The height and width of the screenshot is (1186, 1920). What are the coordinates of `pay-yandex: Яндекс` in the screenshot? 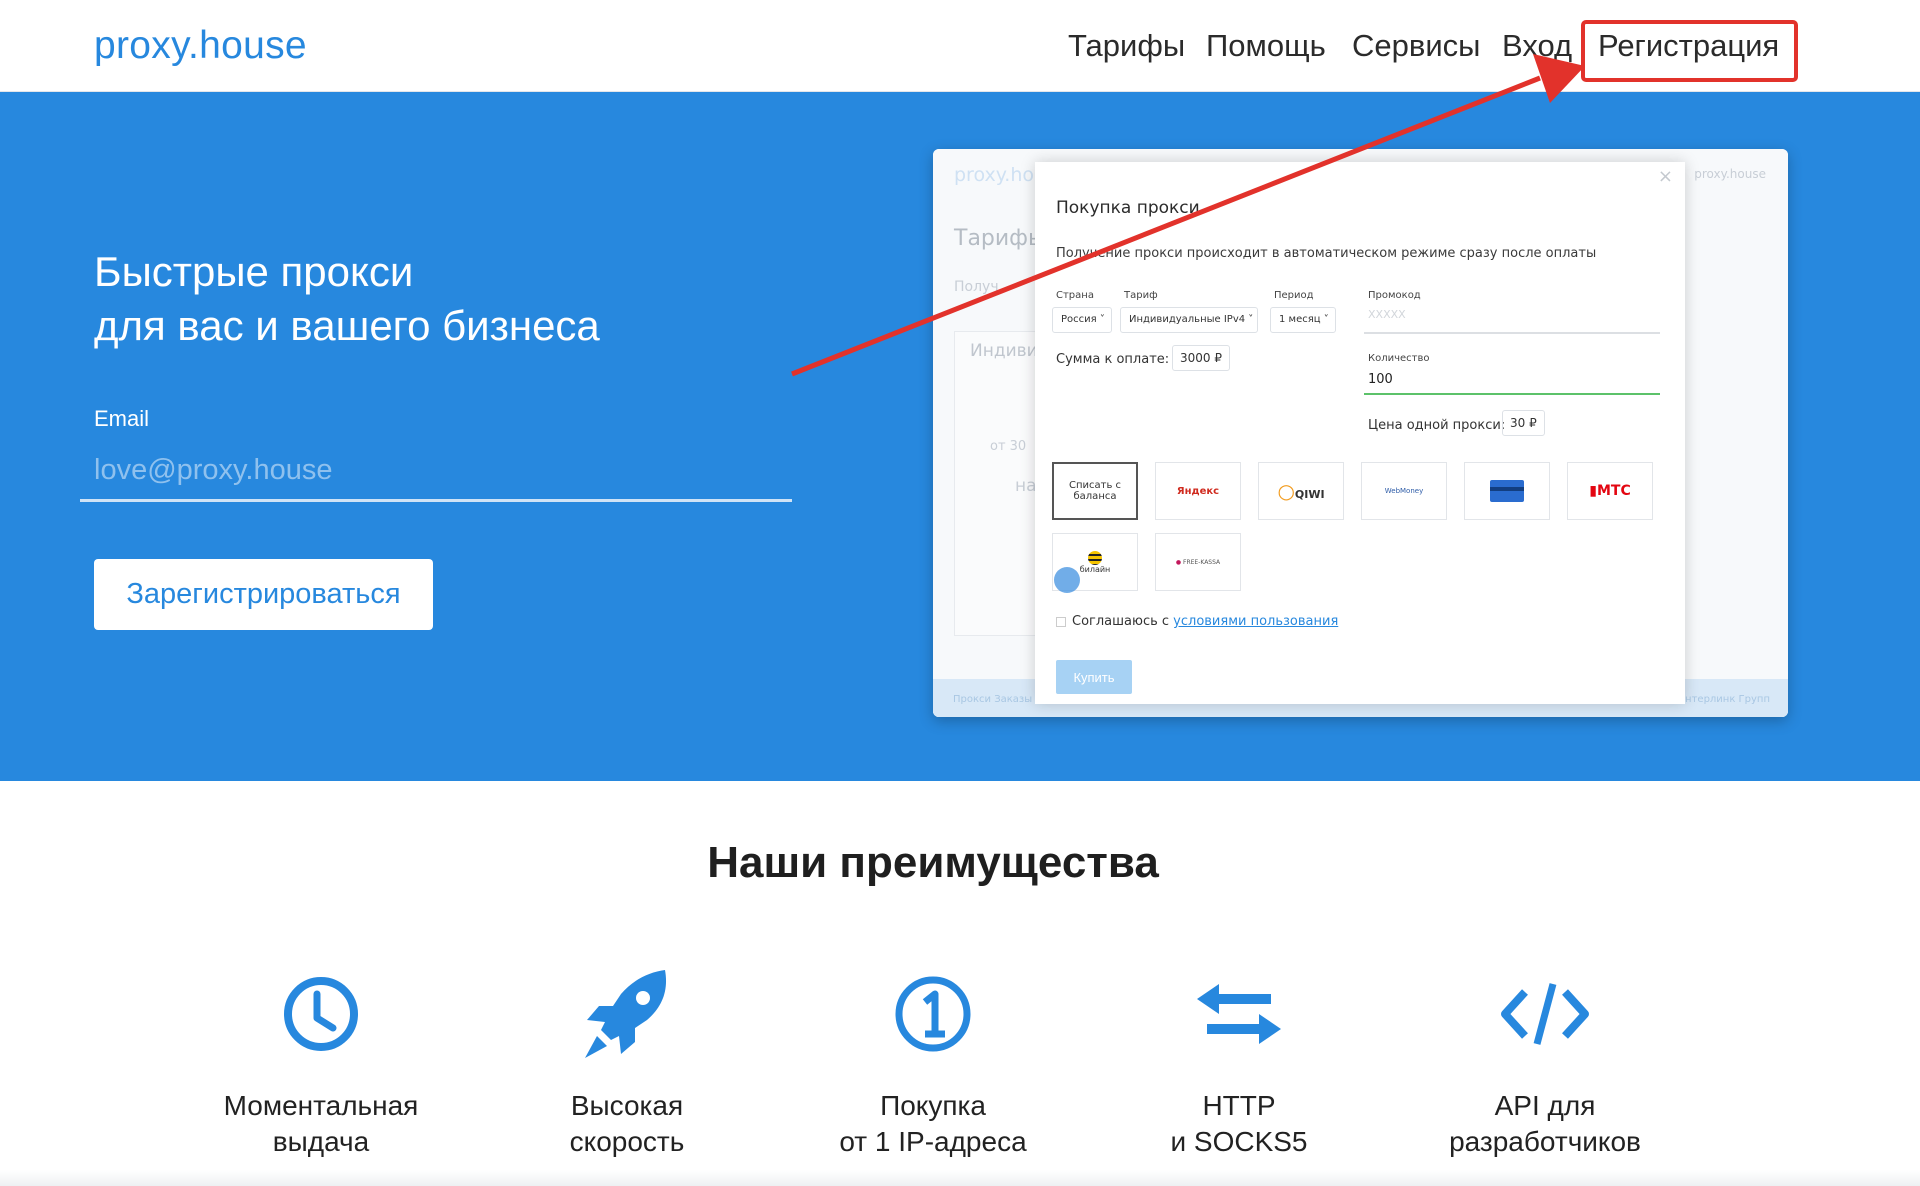 It's located at (1198, 491).